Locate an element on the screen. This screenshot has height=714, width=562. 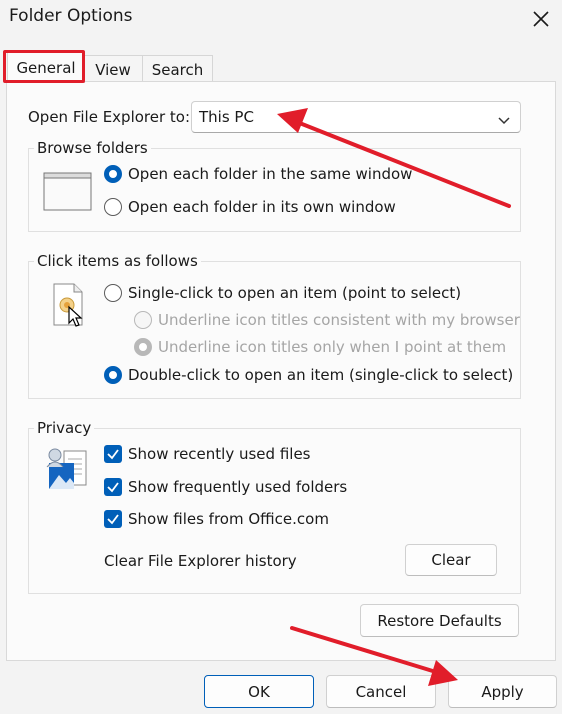
close-icon is located at coordinates (541, 19).